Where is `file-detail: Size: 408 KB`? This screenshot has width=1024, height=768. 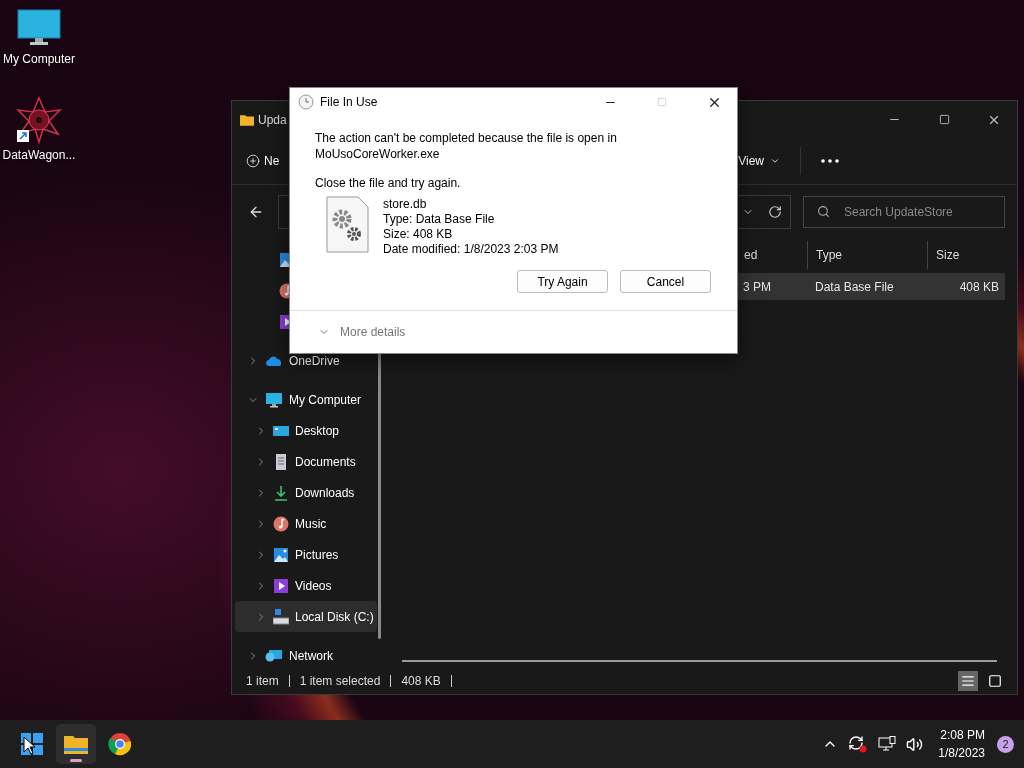
file-detail: Size: 408 KB is located at coordinates (418, 234).